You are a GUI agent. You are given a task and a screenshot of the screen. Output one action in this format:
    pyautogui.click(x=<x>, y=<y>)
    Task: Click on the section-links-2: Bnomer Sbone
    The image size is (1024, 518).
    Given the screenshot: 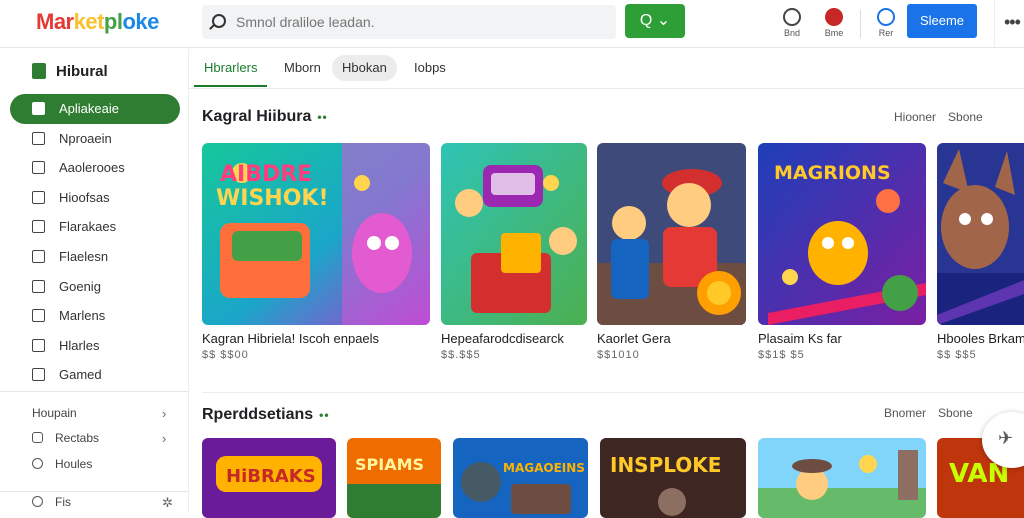 What is the action you would take?
    pyautogui.click(x=922, y=413)
    